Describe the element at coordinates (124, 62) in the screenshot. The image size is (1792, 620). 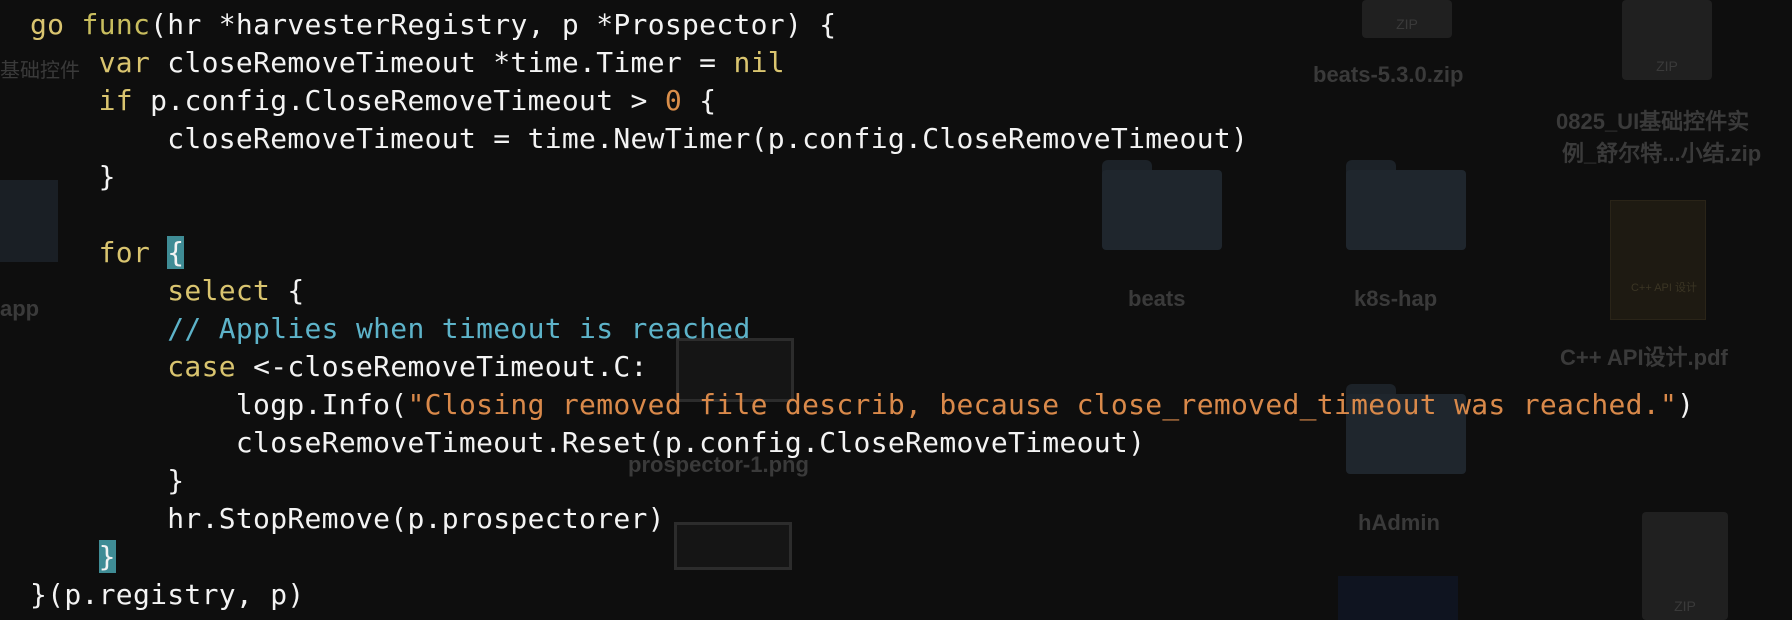
I see `keyword-var: var` at that location.